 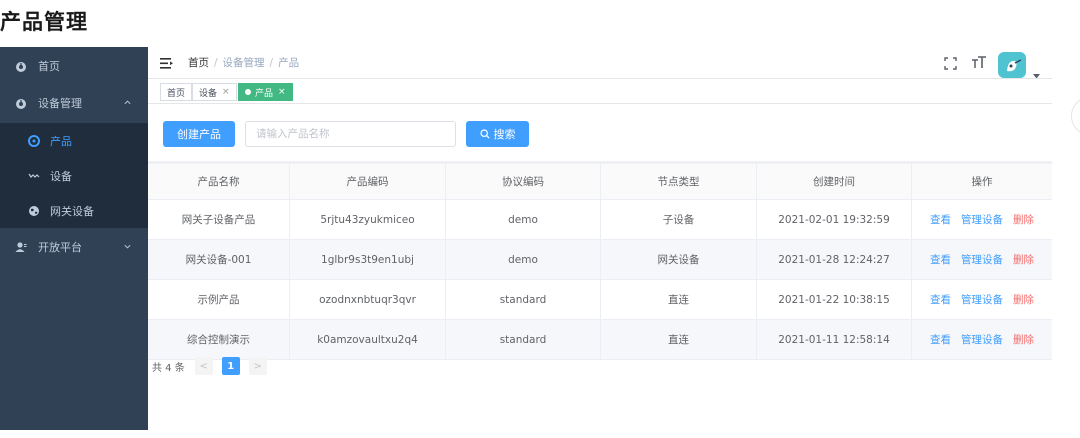 I want to click on tag-label: 首页, so click(x=176, y=93).